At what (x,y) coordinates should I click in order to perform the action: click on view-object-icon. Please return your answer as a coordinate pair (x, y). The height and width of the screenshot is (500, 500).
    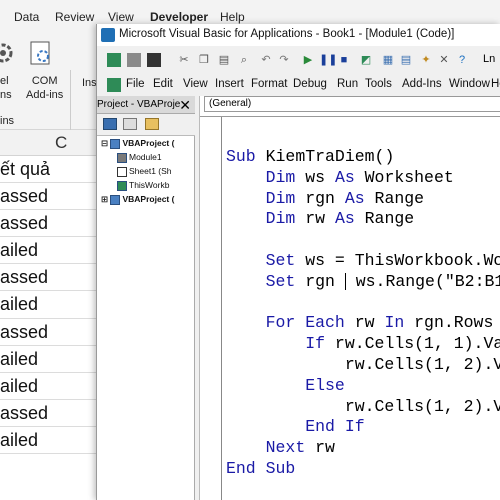
    Looking at the image, I should click on (130, 124).